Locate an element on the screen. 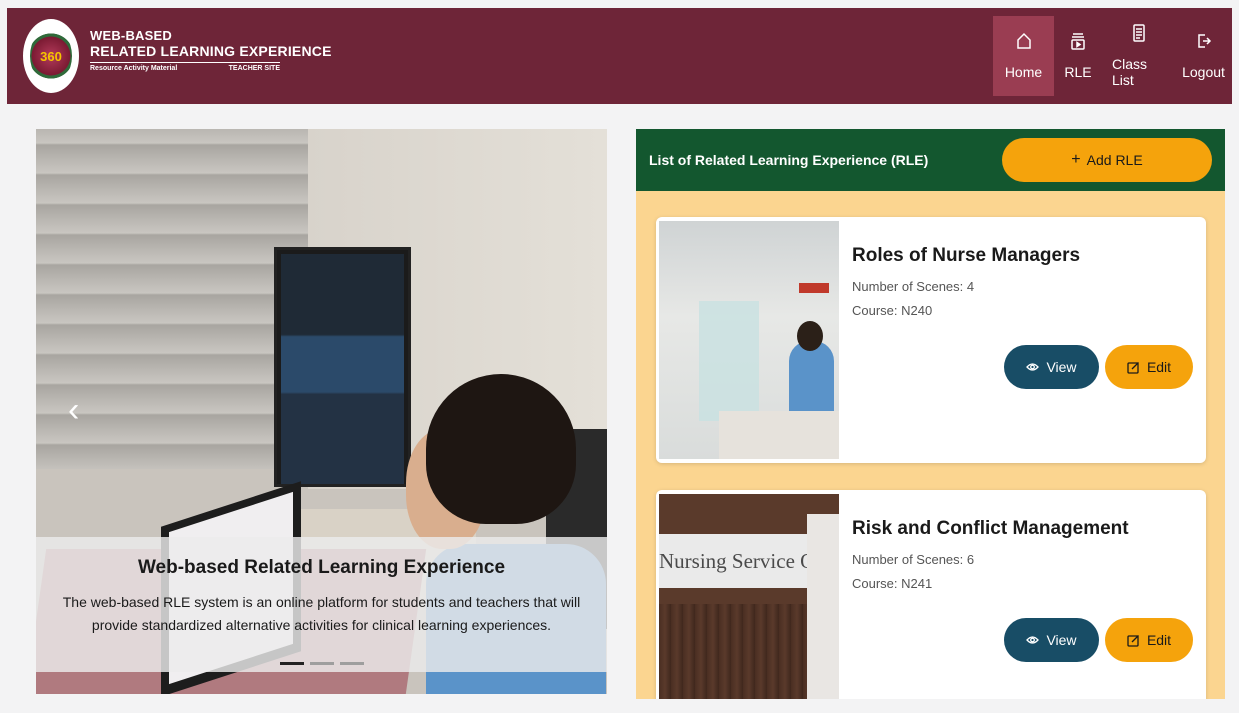  rle-card-course: Course: N240 is located at coordinates (892, 310).